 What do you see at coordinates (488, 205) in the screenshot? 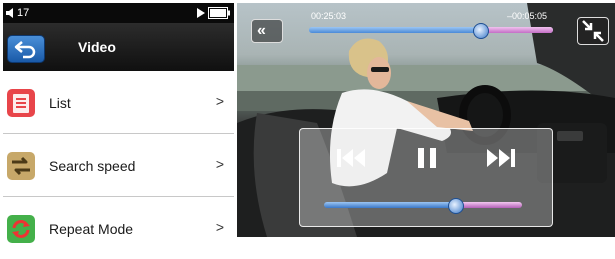
I see `volume-empty` at bounding box center [488, 205].